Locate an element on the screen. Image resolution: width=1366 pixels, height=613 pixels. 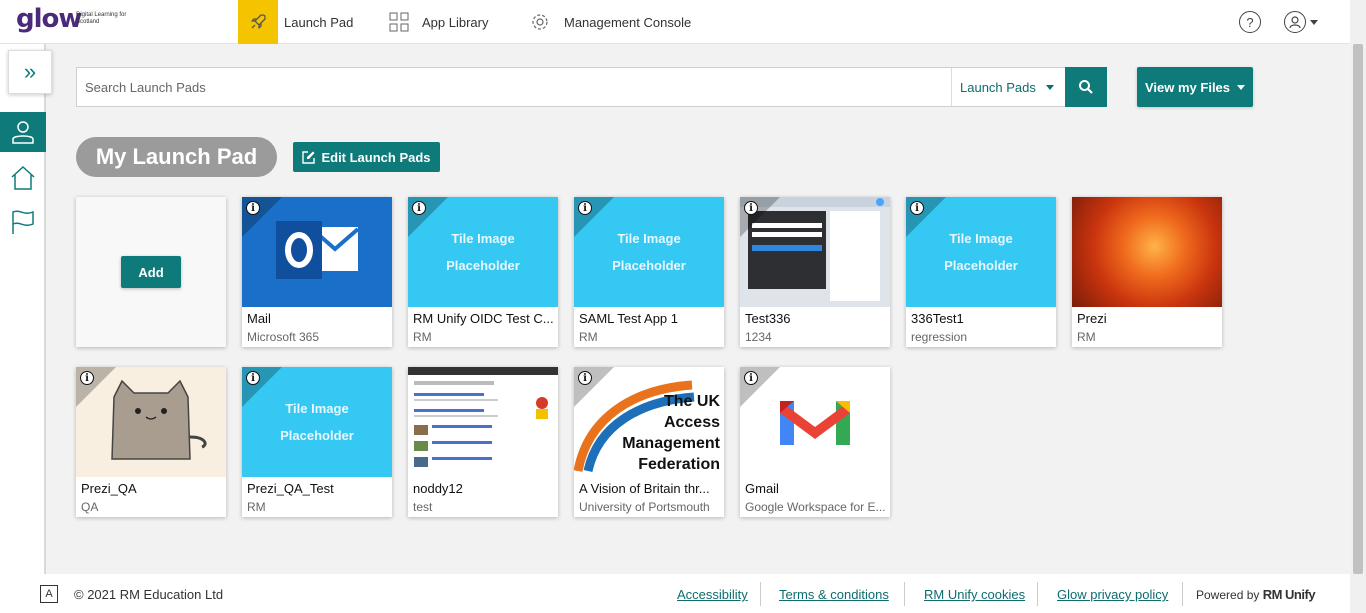
logo-tagline: Digital Learning for Scotland is located at coordinates (101, 18).